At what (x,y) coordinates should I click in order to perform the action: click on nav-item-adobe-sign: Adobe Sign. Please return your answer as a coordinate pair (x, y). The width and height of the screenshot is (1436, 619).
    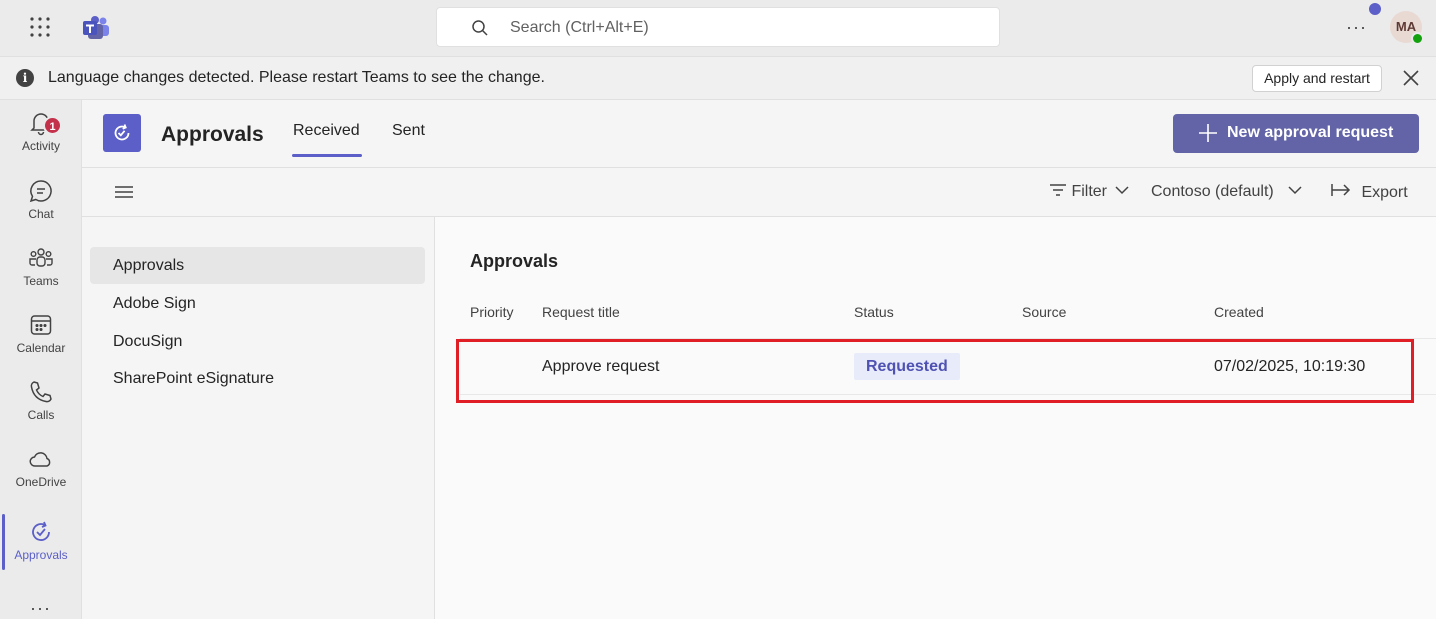
    Looking at the image, I should click on (257, 303).